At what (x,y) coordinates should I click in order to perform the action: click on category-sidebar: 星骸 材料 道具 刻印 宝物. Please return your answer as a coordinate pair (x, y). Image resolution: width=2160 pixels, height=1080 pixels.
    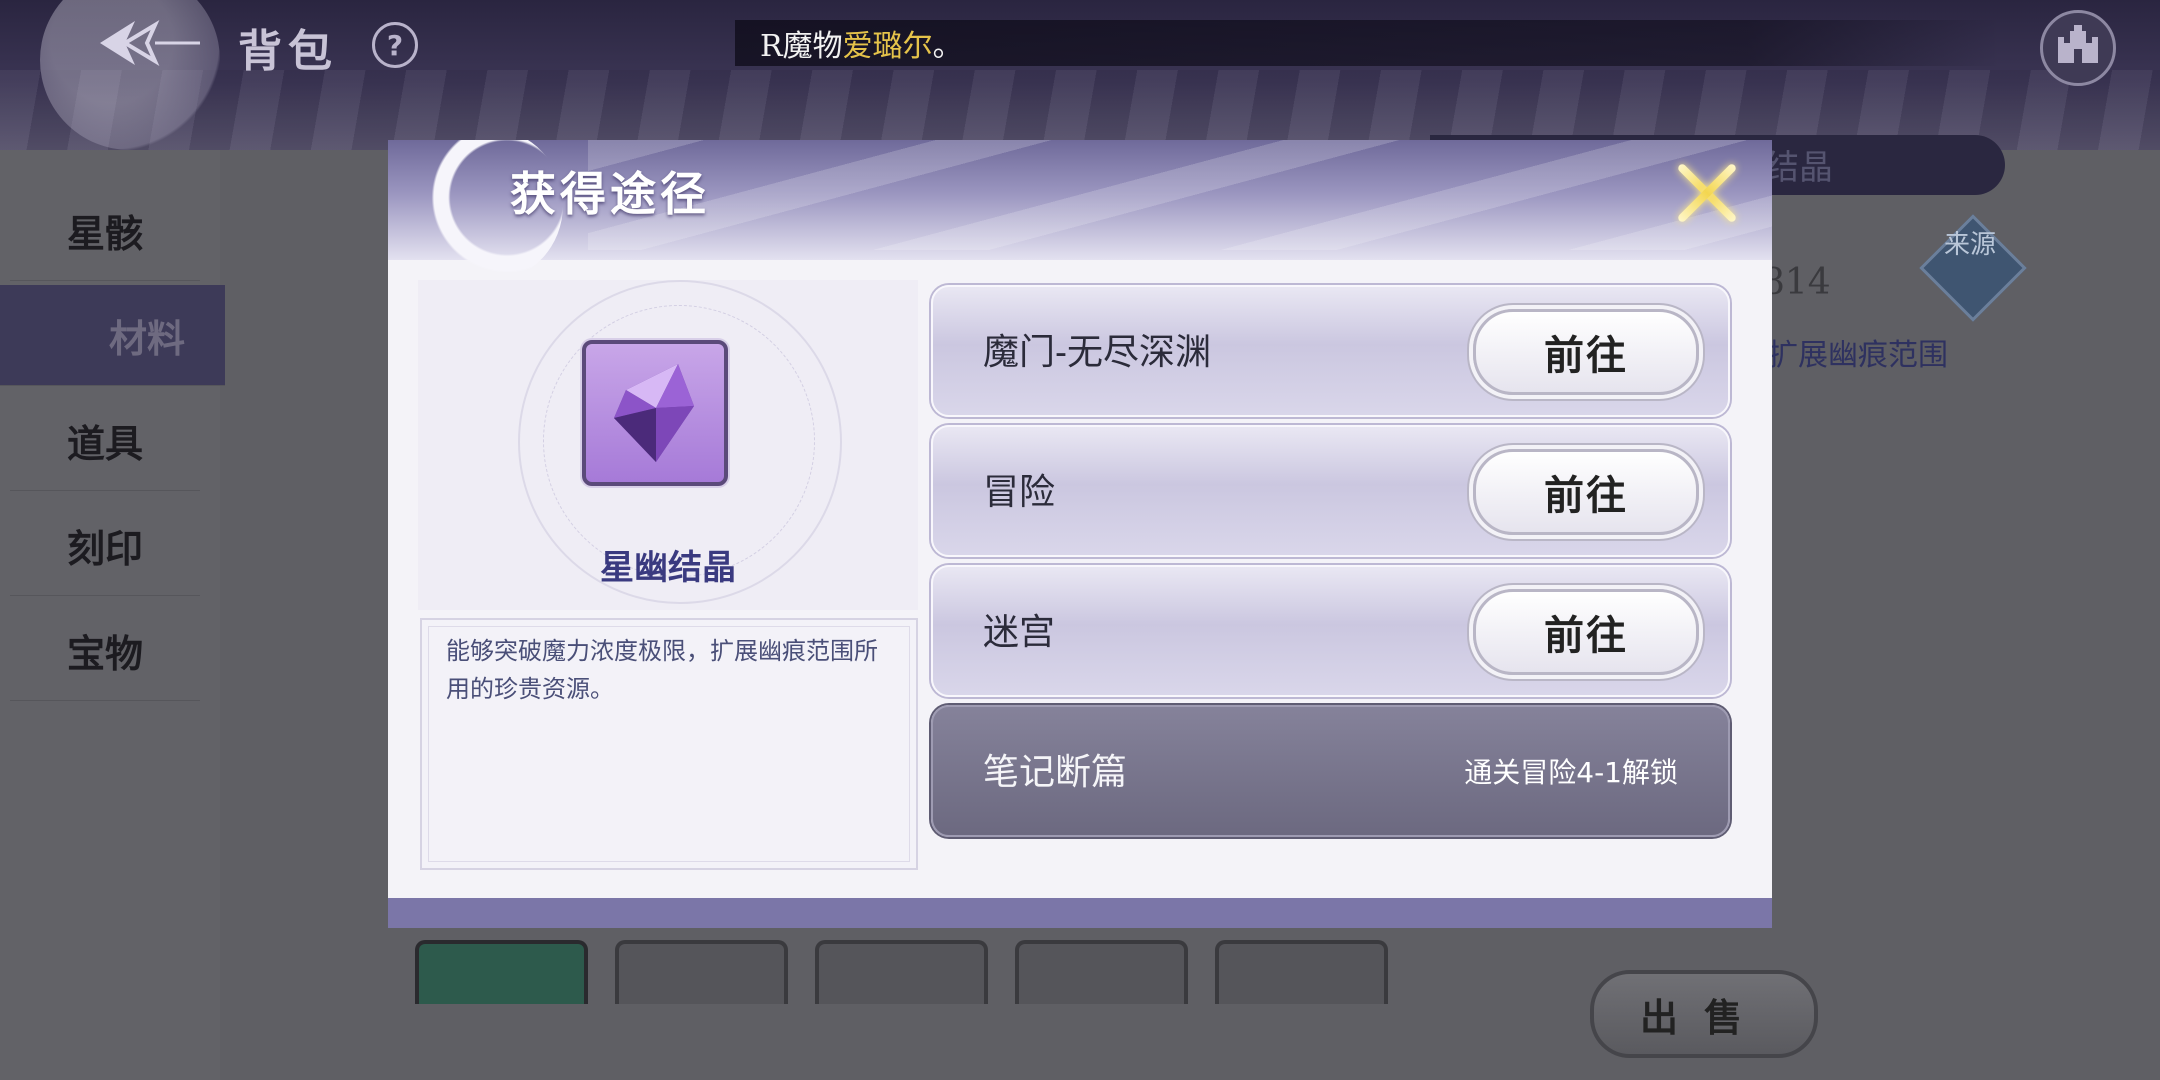
    Looking at the image, I should click on (112, 615).